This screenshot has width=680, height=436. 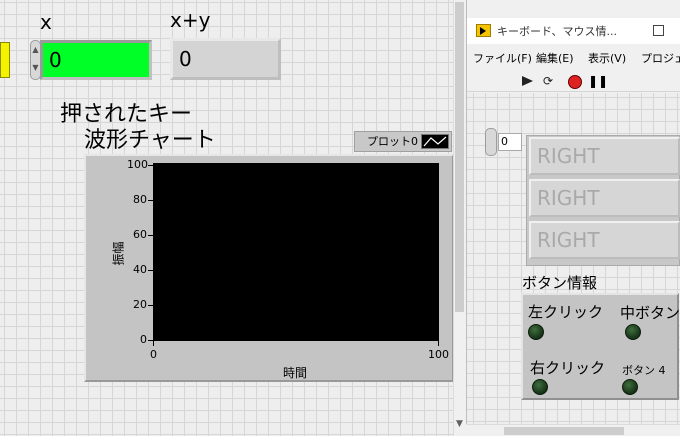 What do you see at coordinates (560, 283) in the screenshot?
I see `button-info-label: ボタン情報` at bounding box center [560, 283].